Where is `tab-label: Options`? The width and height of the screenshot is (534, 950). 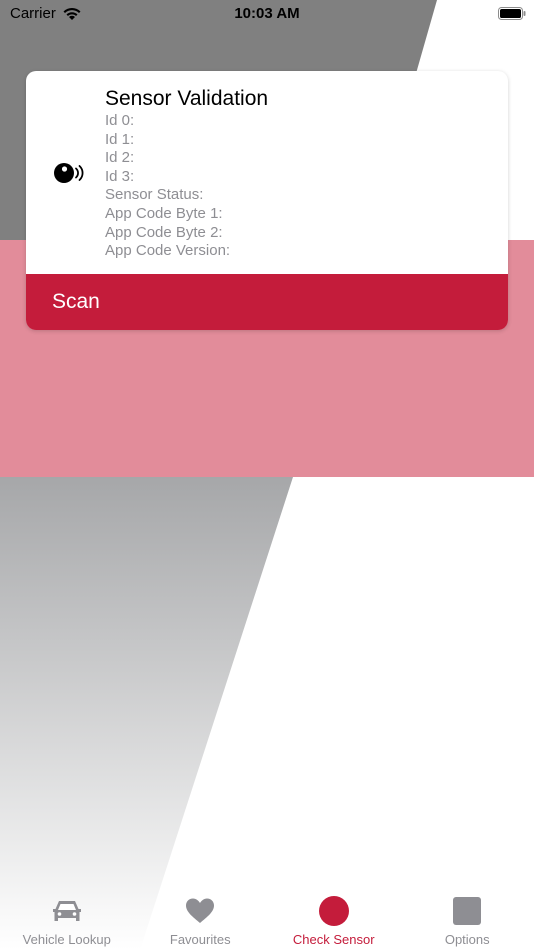
tab-label: Options is located at coordinates (467, 939).